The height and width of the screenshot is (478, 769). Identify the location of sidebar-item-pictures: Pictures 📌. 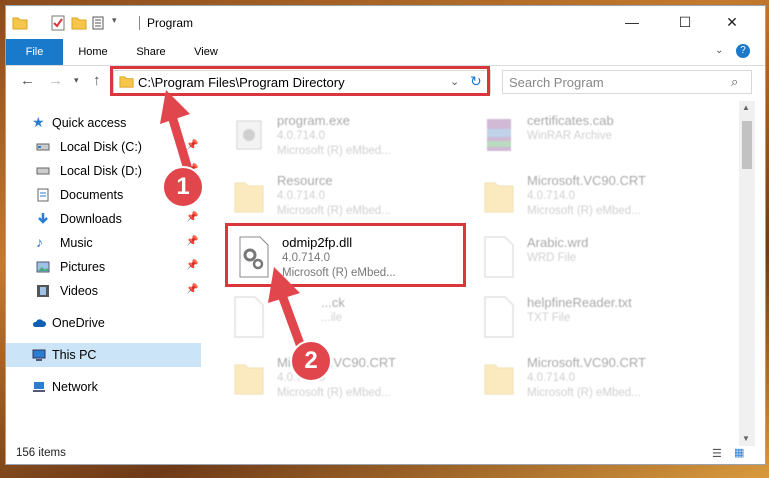
(103, 267).